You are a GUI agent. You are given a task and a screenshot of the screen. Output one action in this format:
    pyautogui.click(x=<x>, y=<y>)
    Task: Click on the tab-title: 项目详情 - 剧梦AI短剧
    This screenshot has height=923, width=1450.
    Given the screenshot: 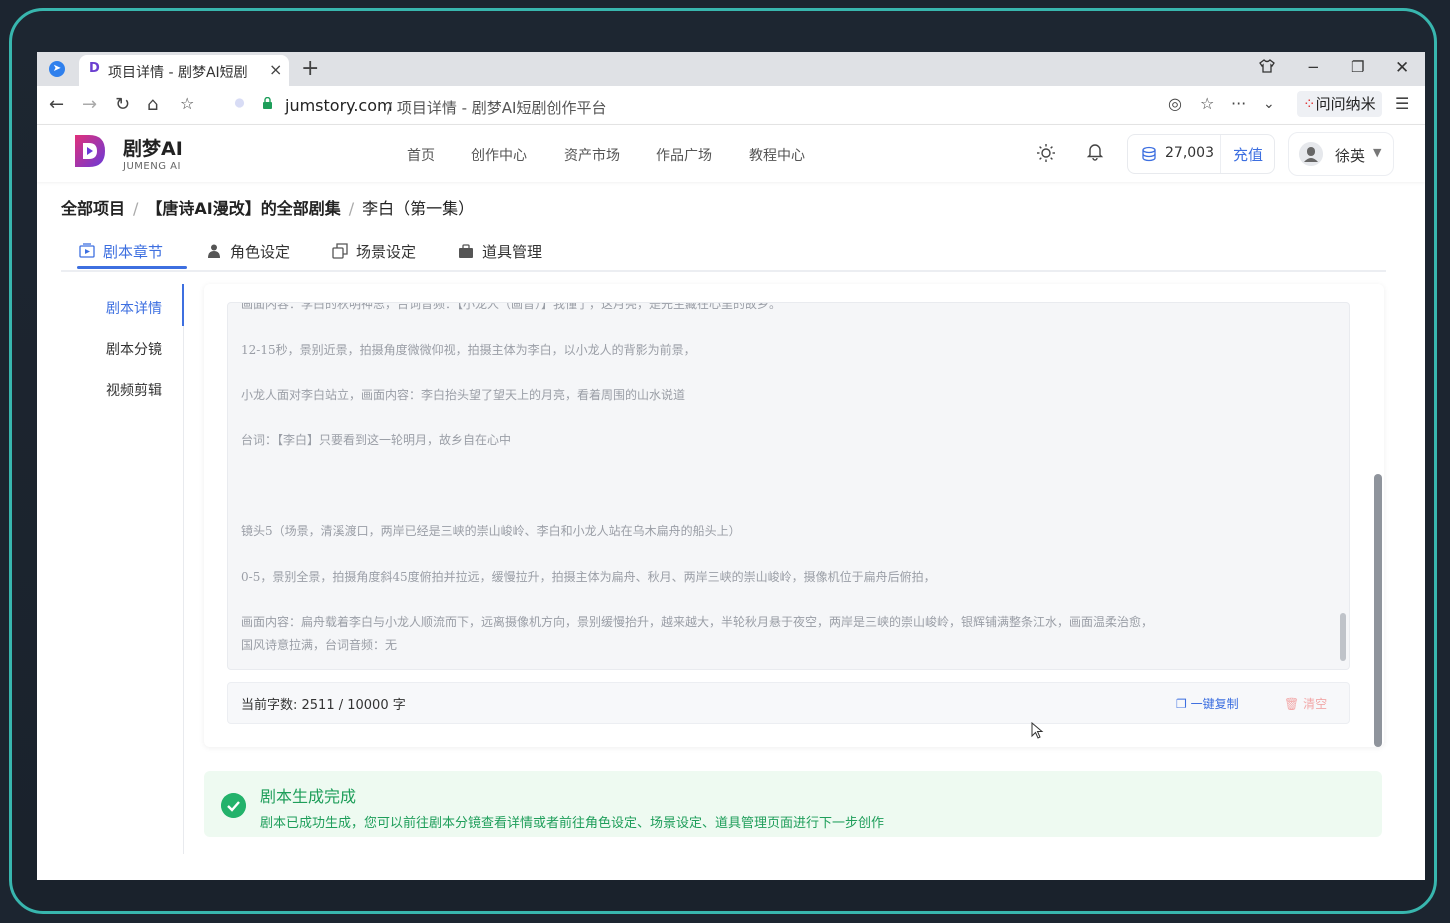 What is the action you would take?
    pyautogui.click(x=178, y=73)
    